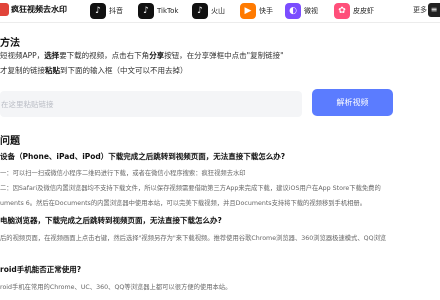  Describe the element at coordinates (41, 269) in the screenshot. I see `faq-question-android: roid手机能否正常使用?` at that location.